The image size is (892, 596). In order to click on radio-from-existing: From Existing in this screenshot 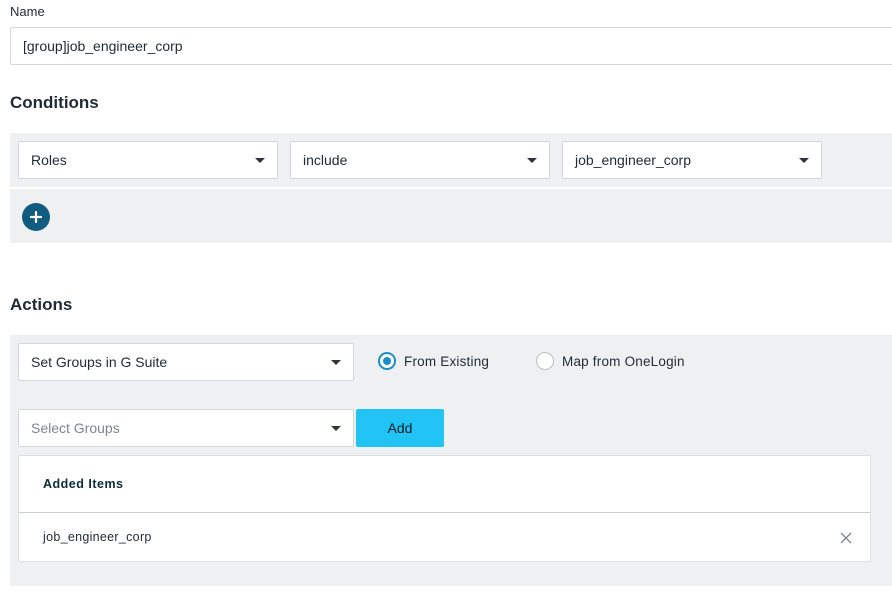, I will do `click(433, 361)`.